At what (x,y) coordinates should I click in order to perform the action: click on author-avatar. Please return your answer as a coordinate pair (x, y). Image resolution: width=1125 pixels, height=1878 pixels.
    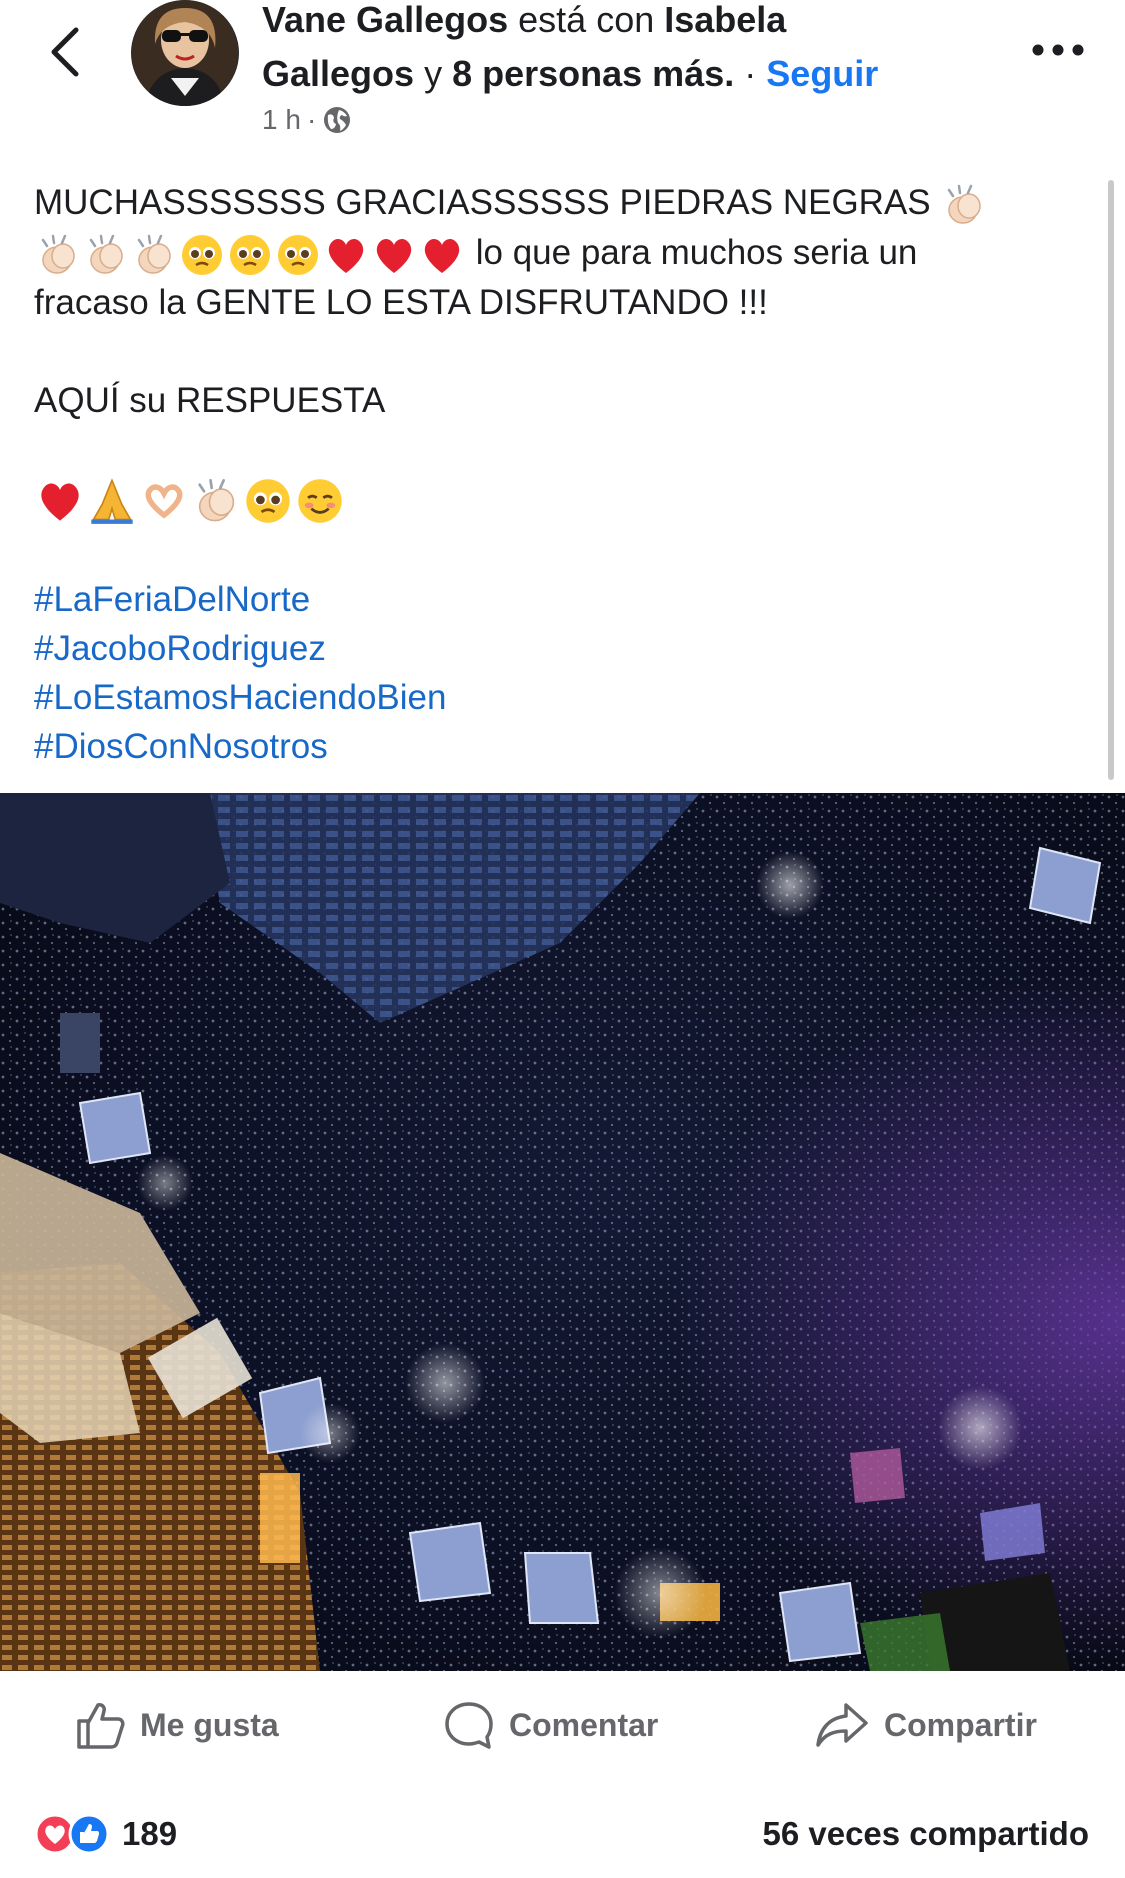
    Looking at the image, I should click on (185, 53).